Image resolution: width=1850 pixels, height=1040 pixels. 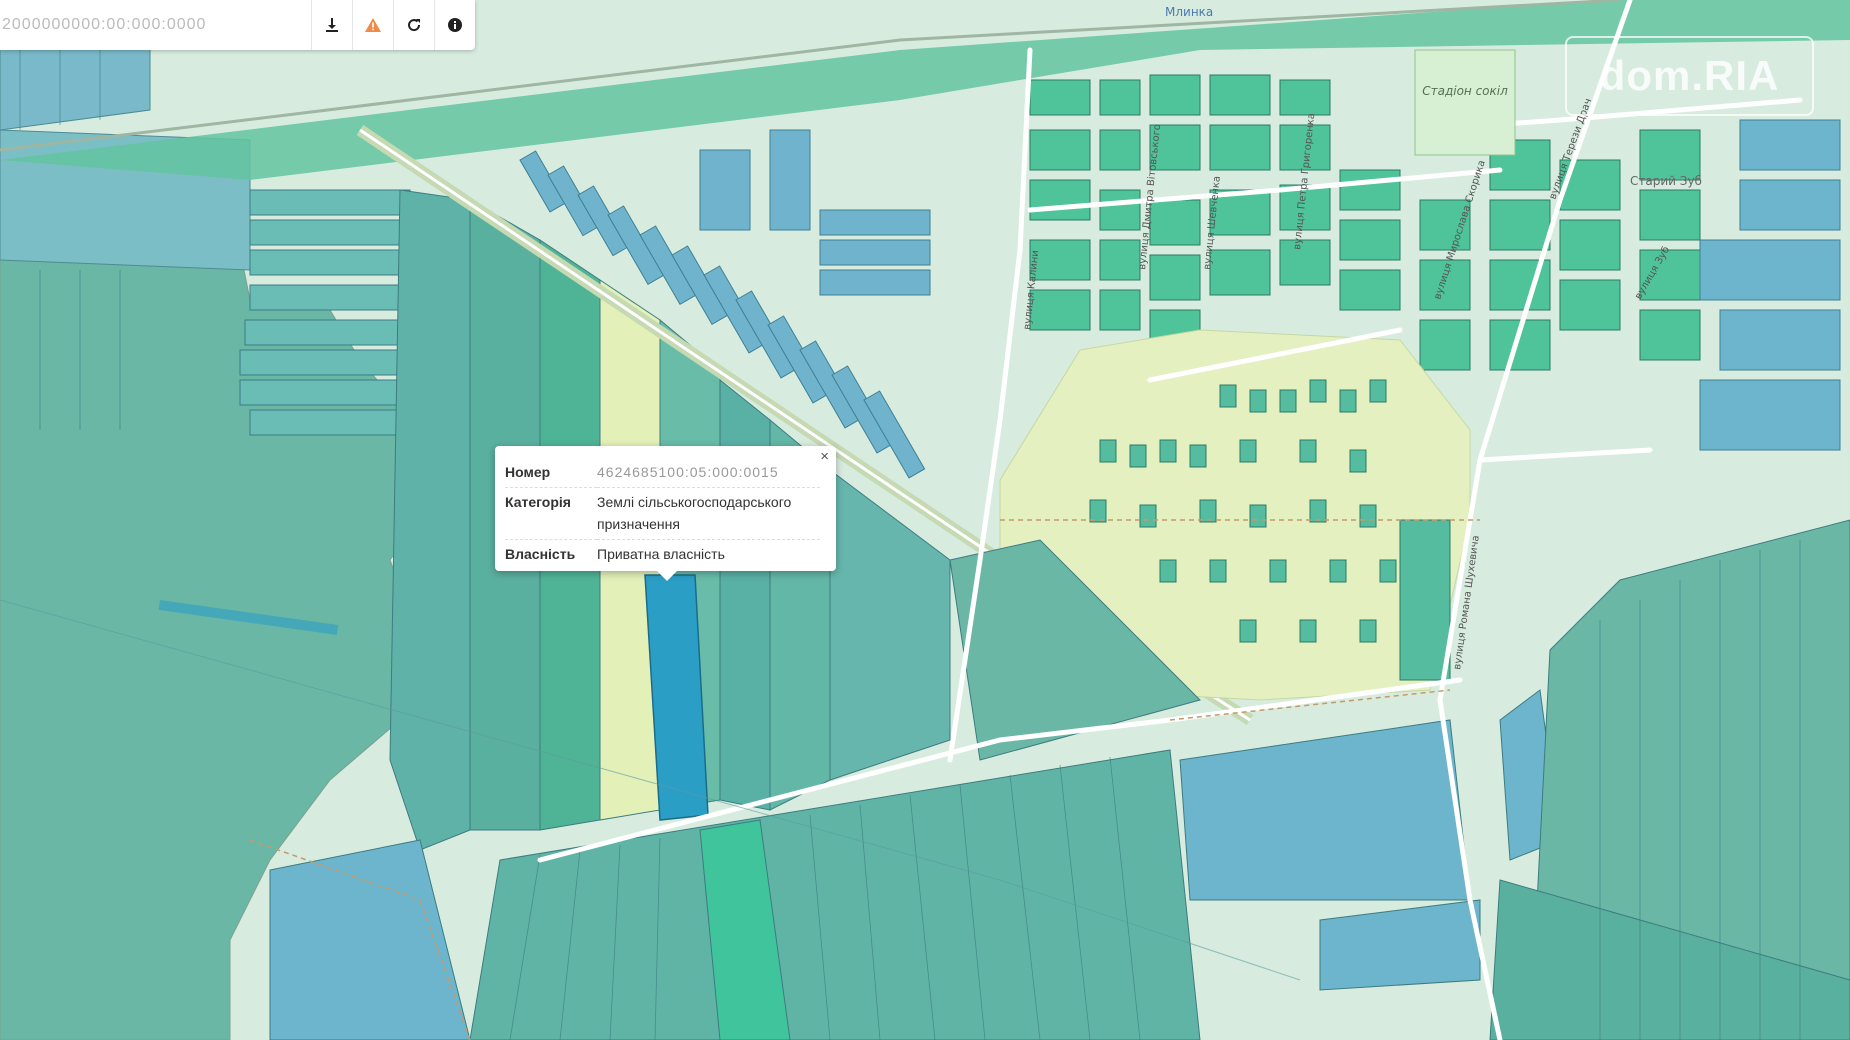 I want to click on download-icon, so click(x=332, y=25).